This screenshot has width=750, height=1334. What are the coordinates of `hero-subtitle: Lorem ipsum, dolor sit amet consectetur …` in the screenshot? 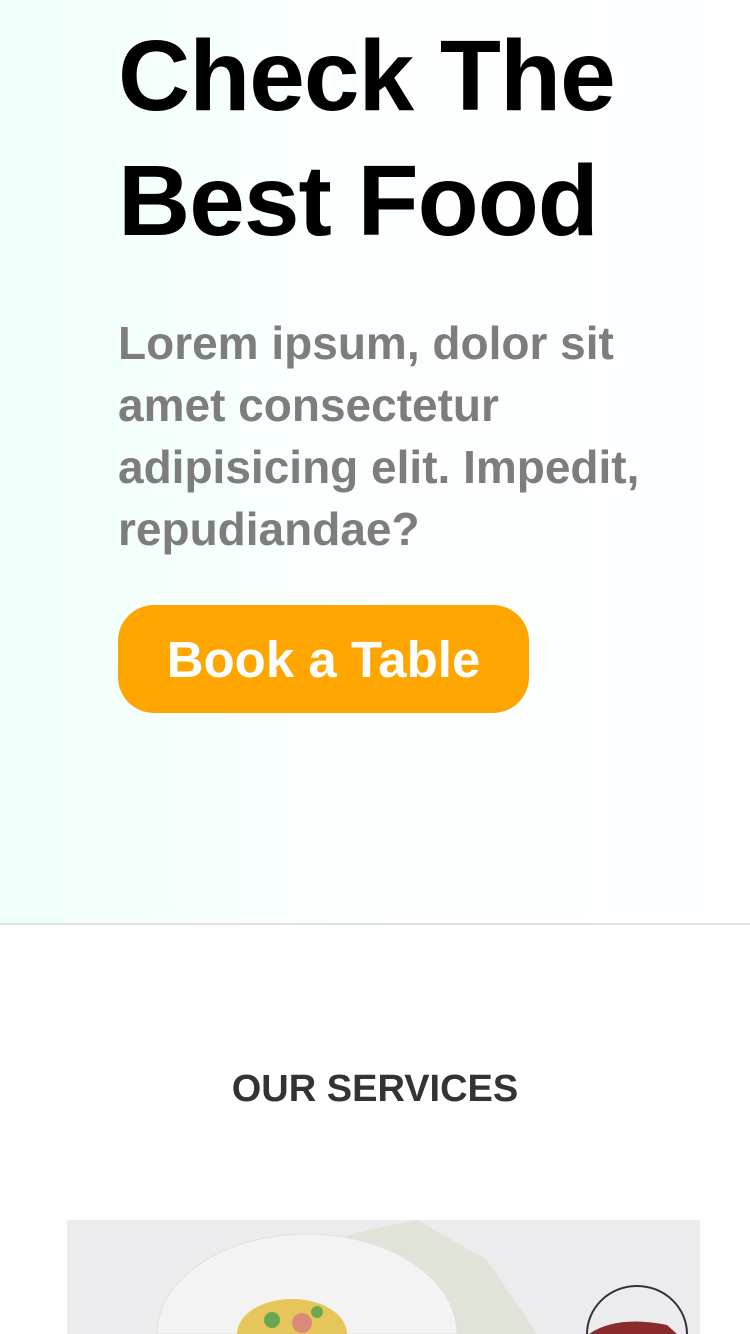 It's located at (379, 436).